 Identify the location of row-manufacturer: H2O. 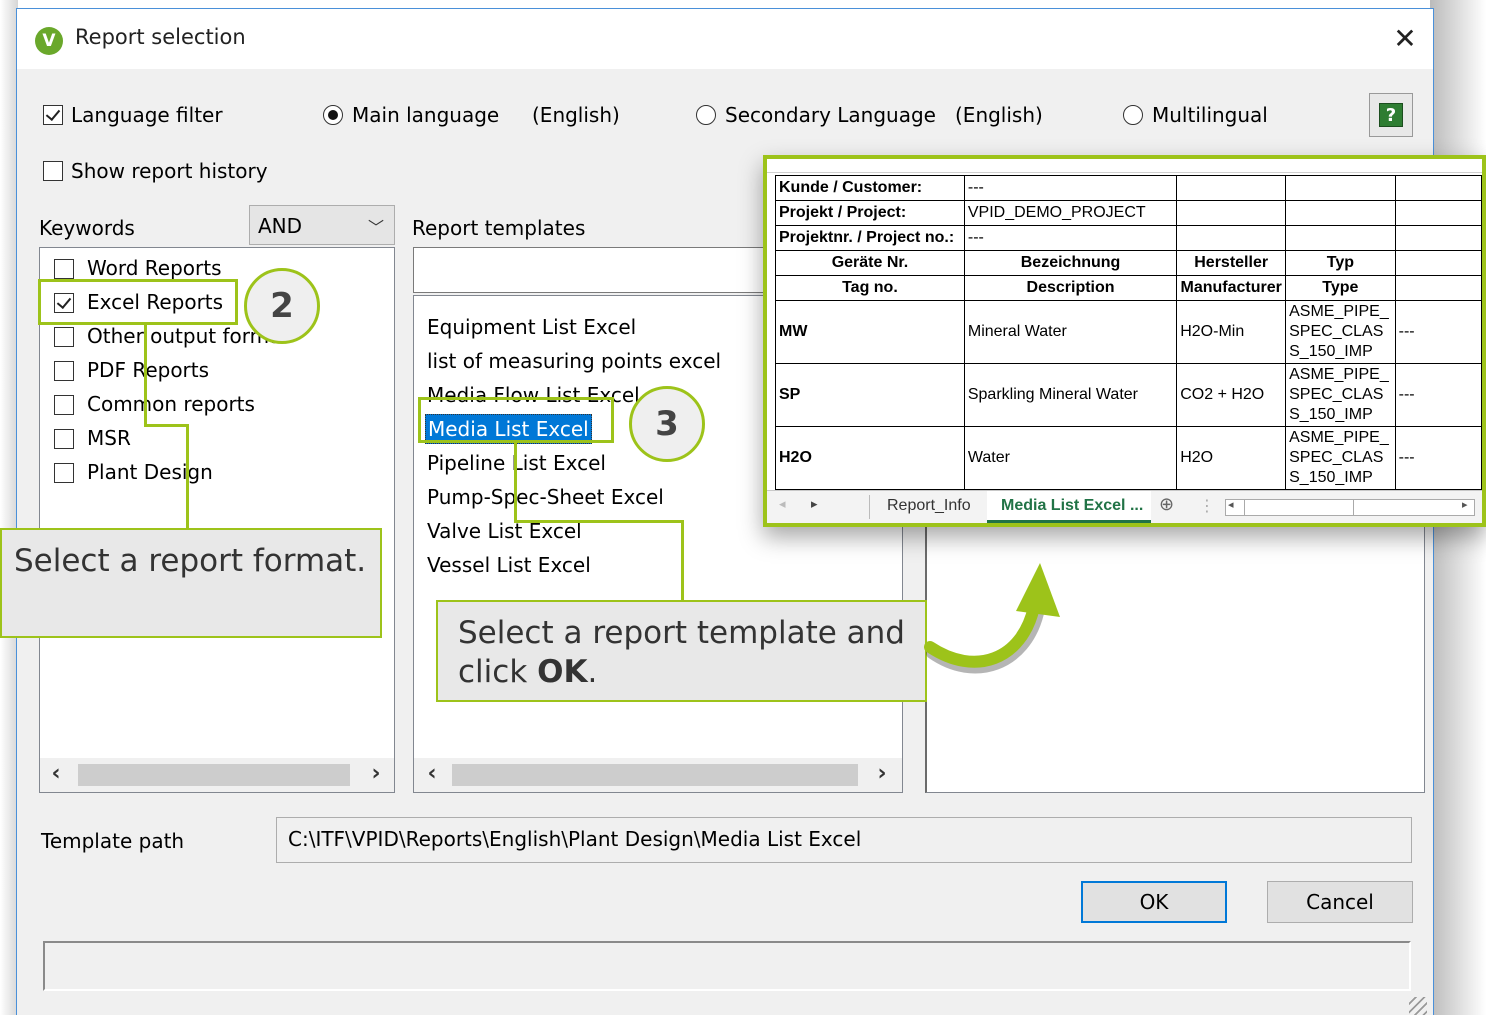
(1231, 458).